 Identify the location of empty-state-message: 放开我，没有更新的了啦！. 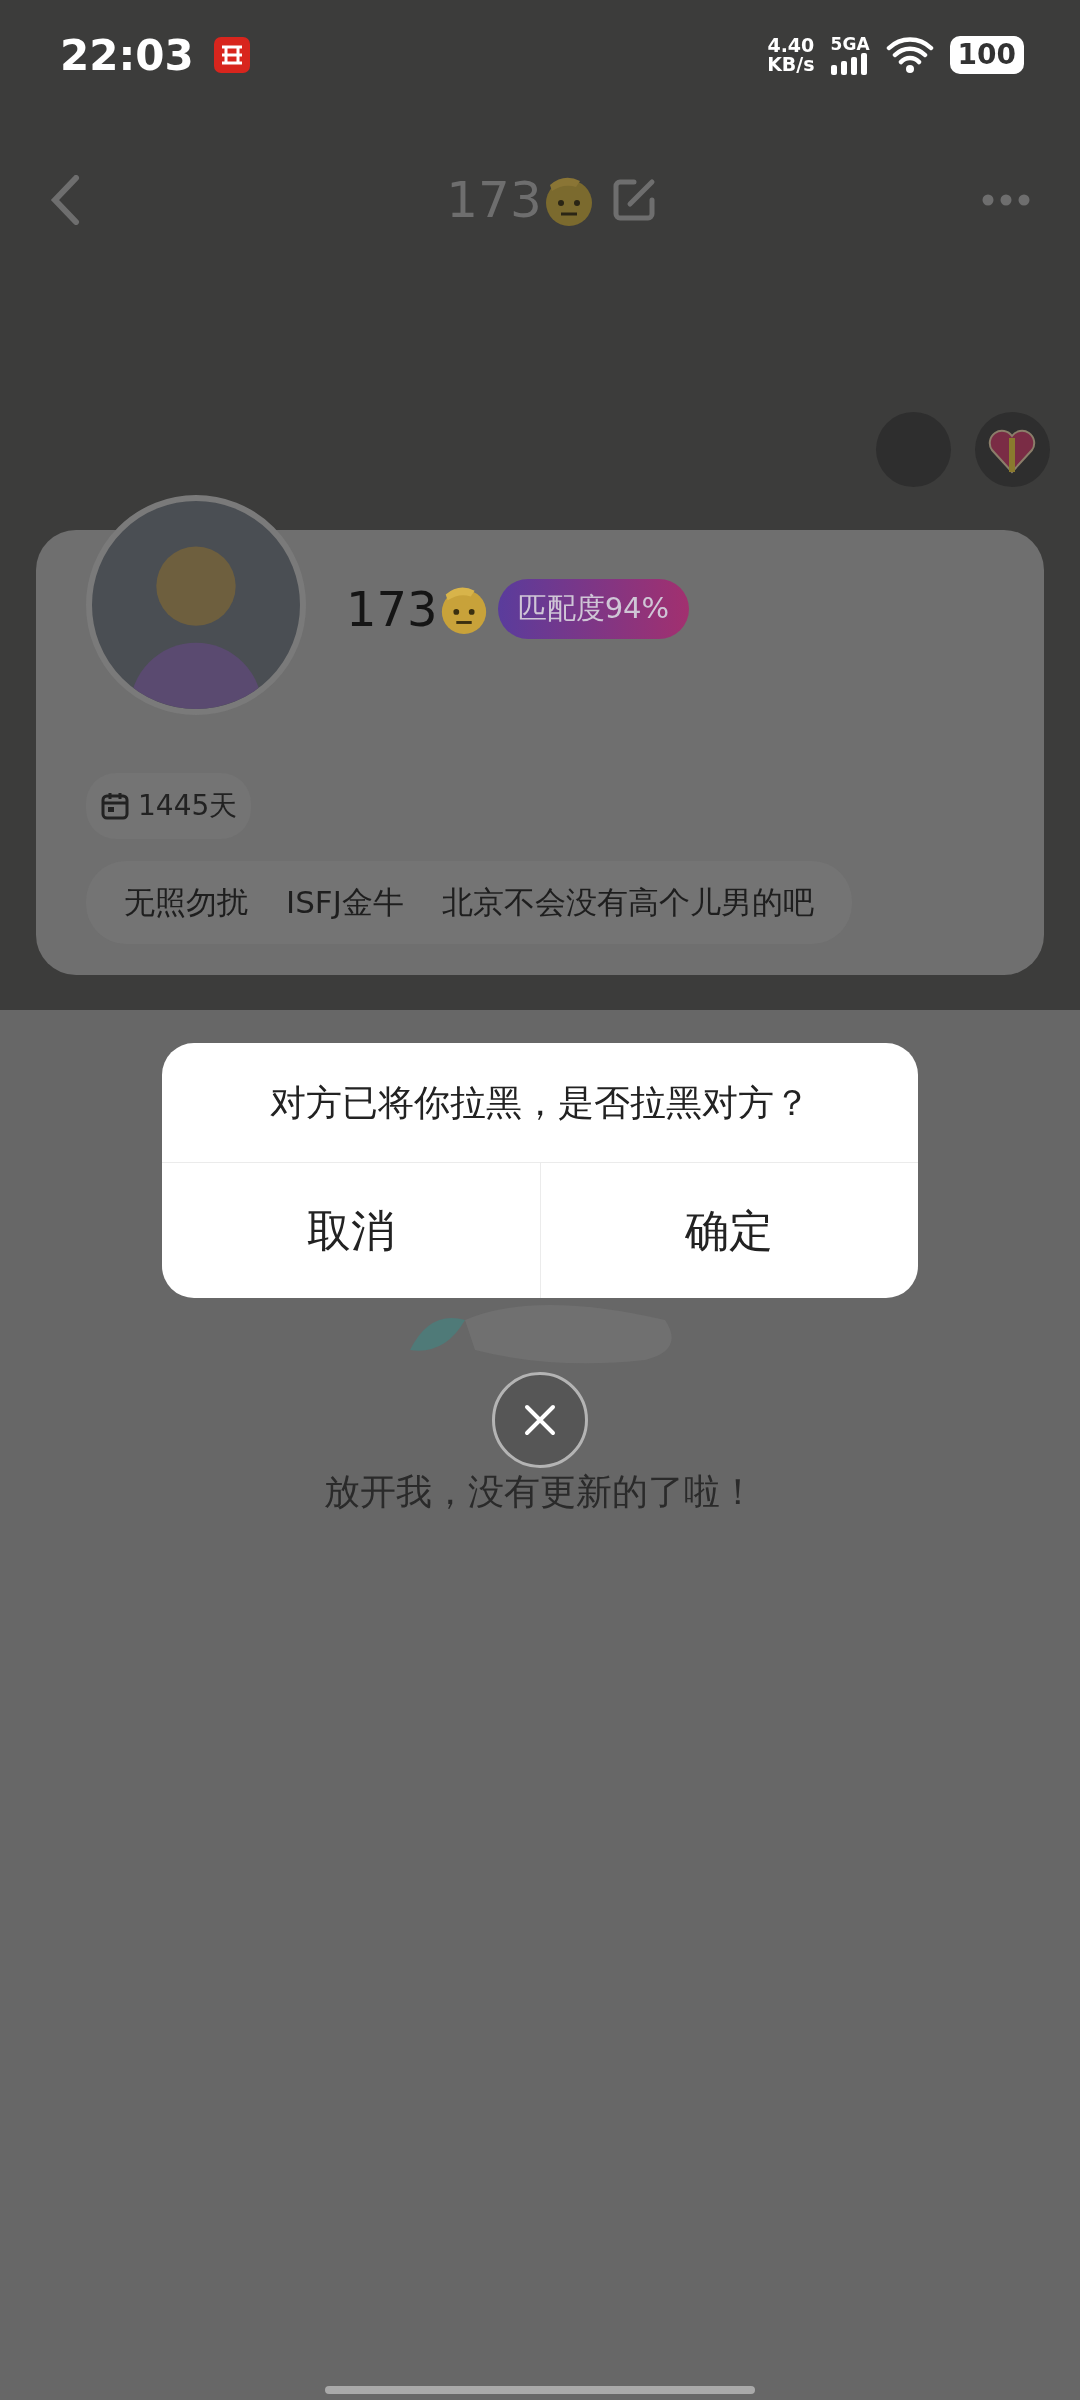
(540, 1492).